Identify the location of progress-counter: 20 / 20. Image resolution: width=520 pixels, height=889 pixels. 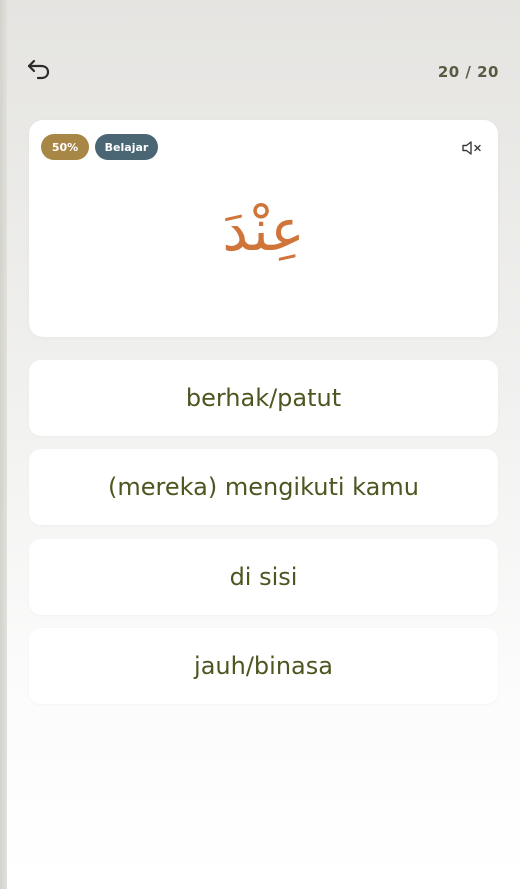
(468, 72).